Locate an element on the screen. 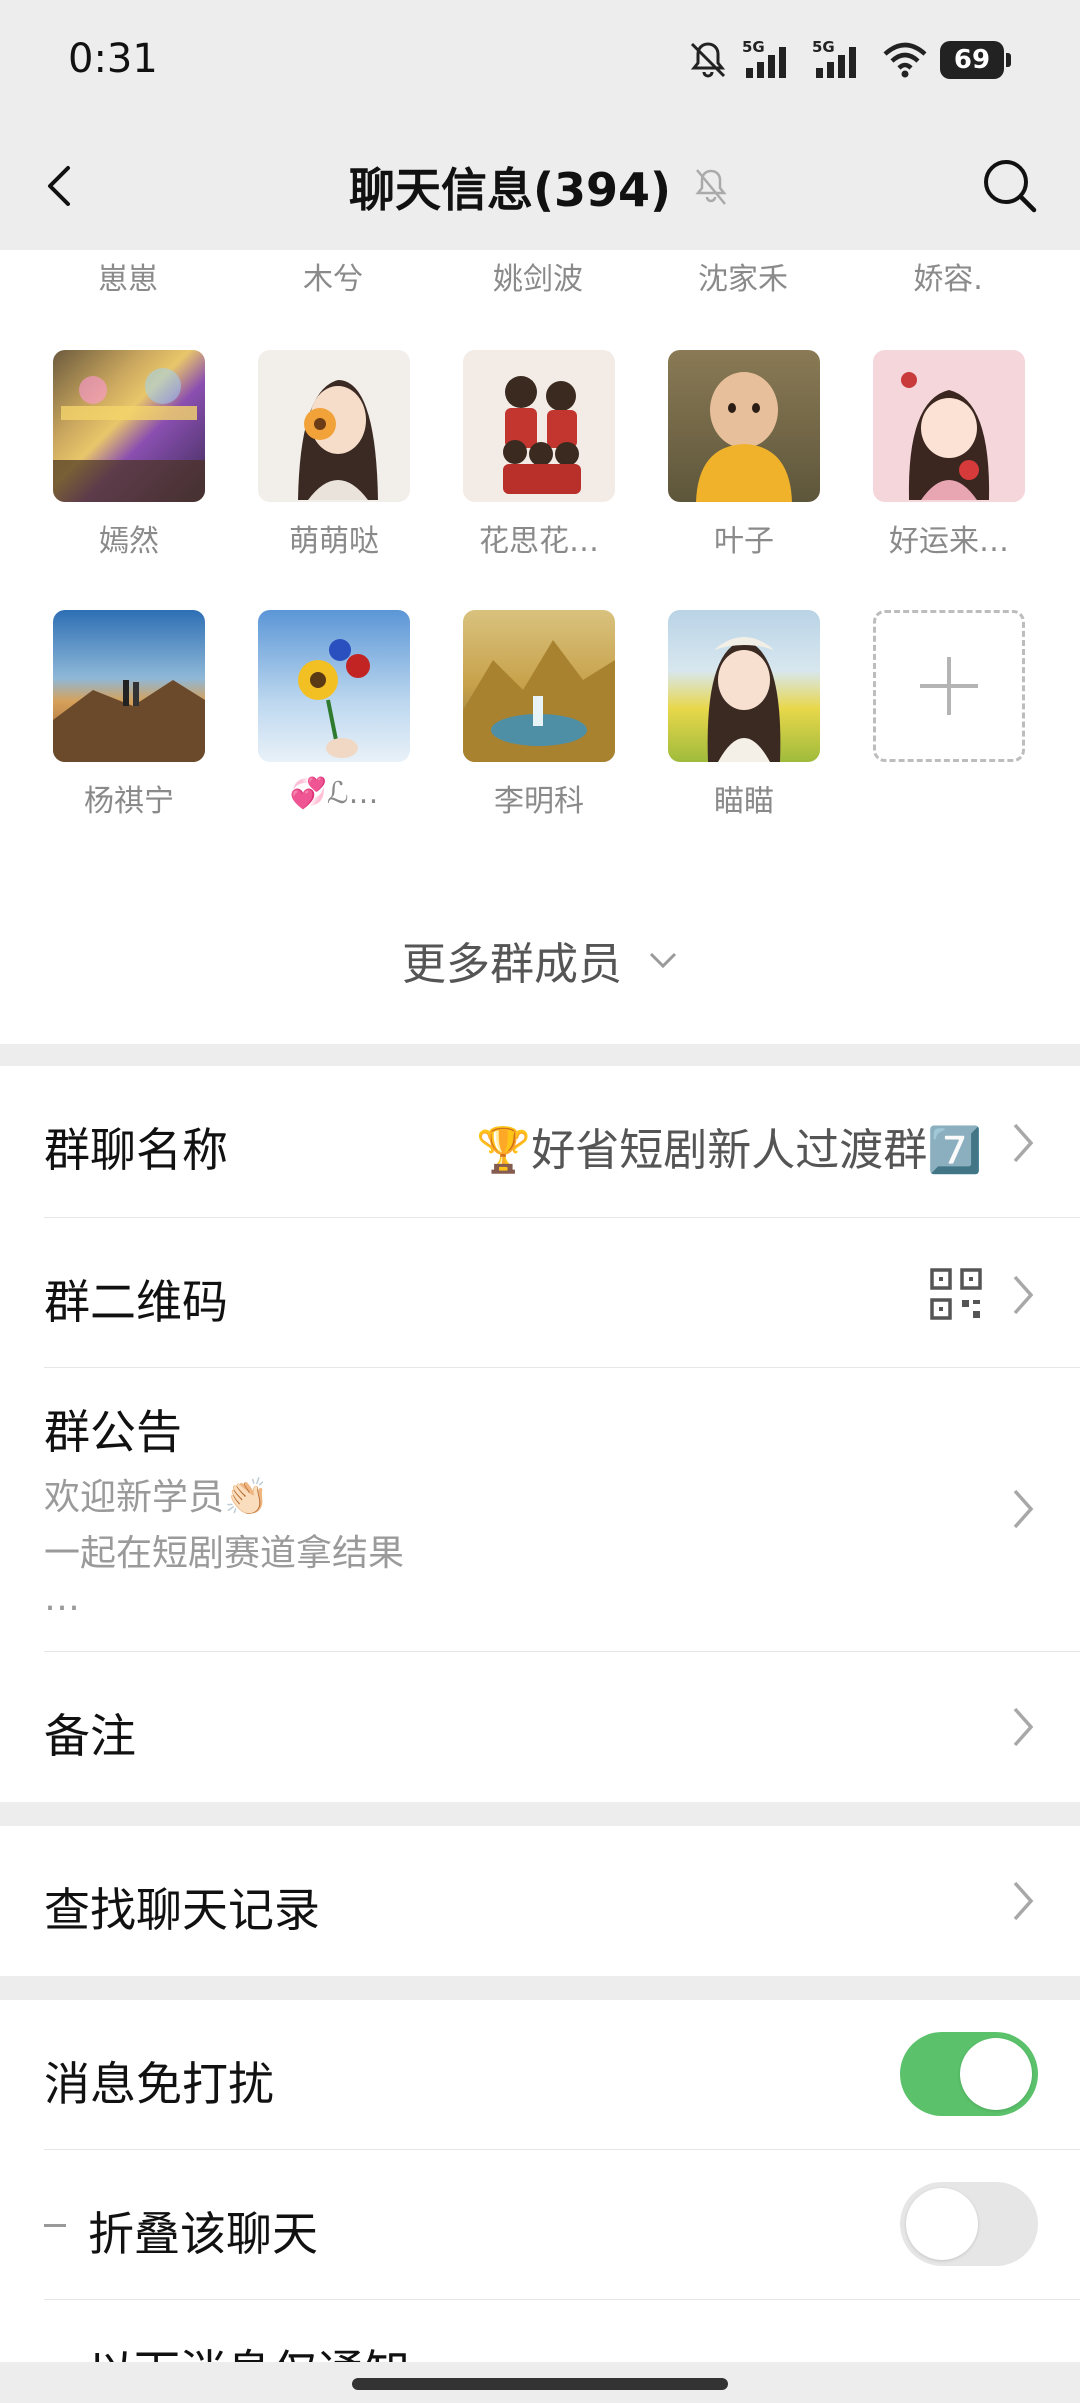 This screenshot has height=2403, width=1080. member-name: 嫣然 is located at coordinates (129, 541).